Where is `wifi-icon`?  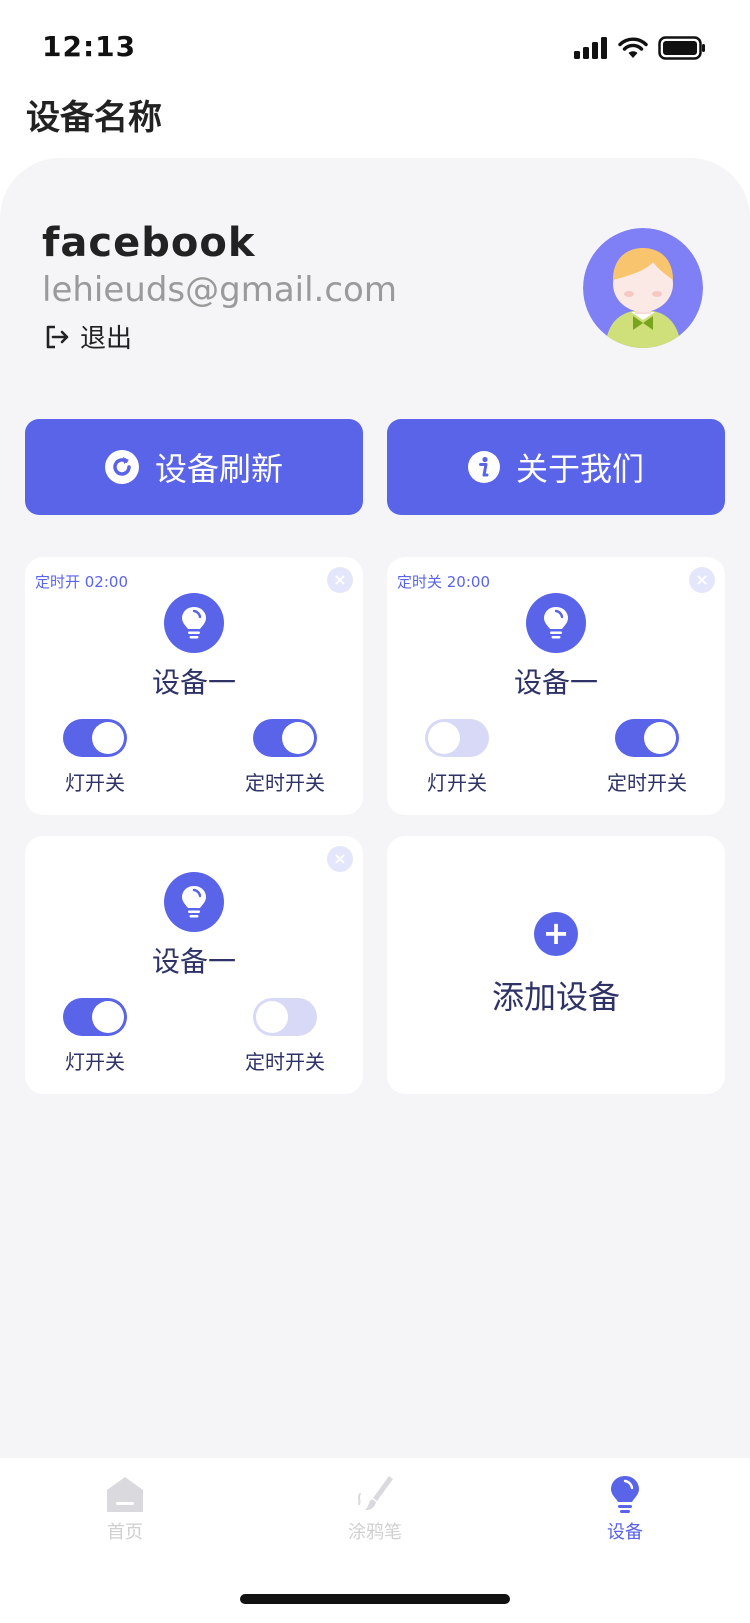 wifi-icon is located at coordinates (633, 47).